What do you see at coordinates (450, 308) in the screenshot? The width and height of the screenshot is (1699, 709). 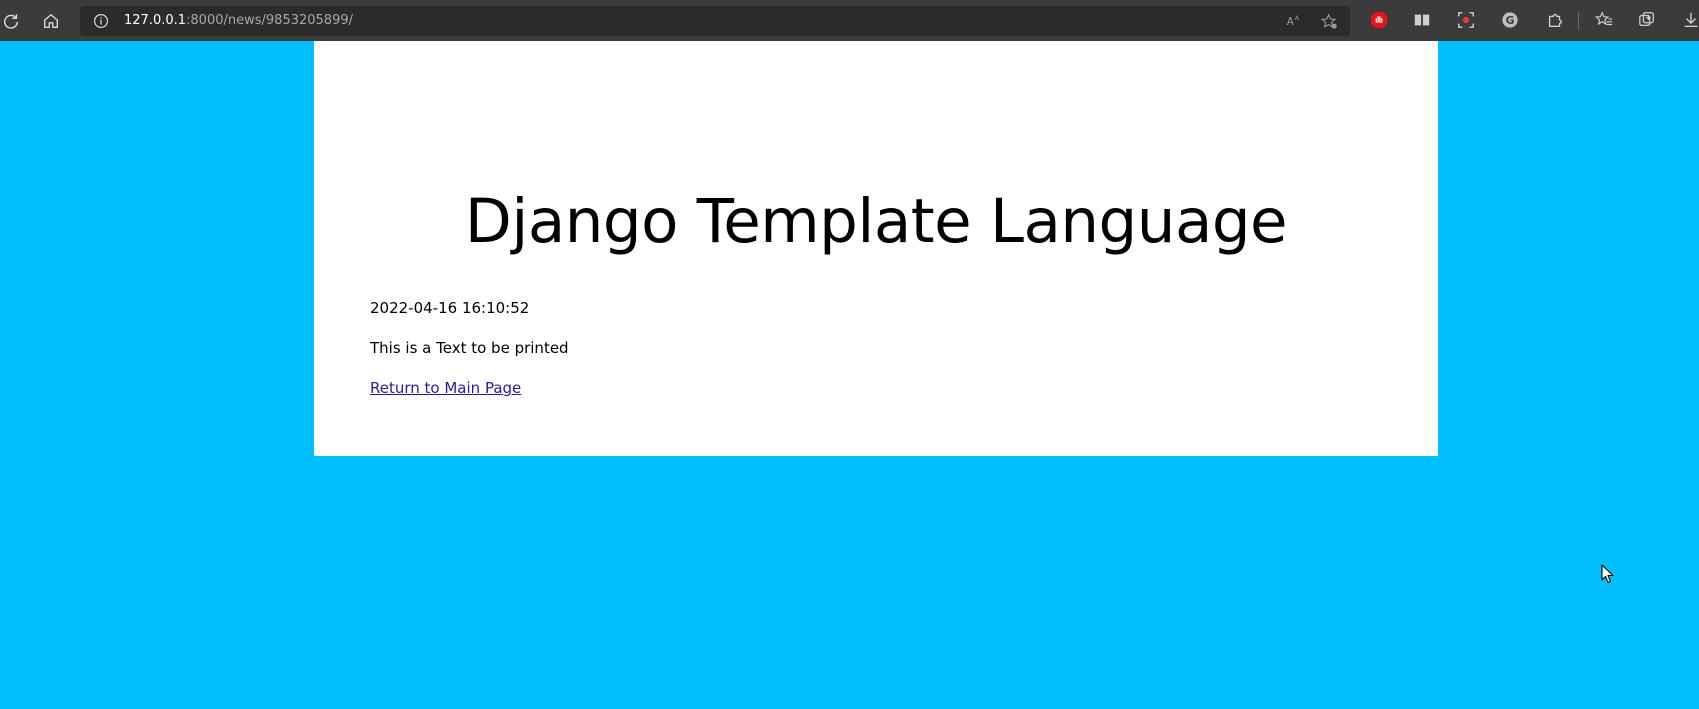 I see `timestamp: 2022-04-16 16:10:52` at bounding box center [450, 308].